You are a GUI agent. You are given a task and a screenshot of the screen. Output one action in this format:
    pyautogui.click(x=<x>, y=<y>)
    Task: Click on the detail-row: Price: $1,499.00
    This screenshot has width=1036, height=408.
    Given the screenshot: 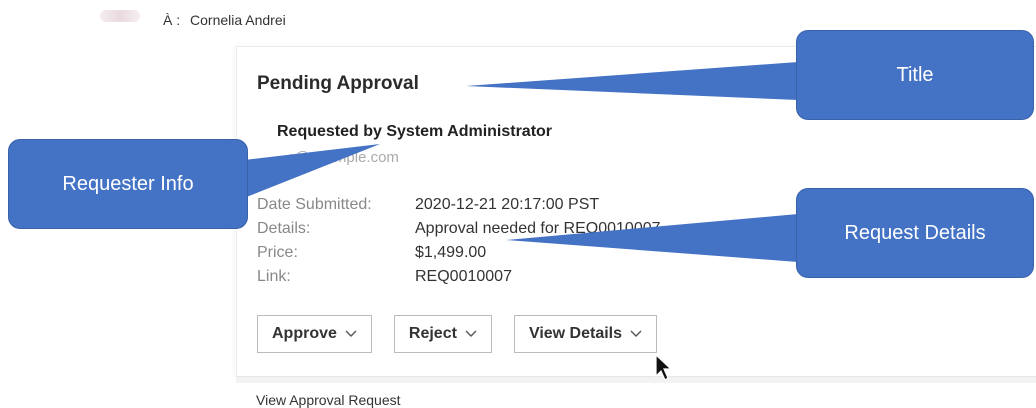 What is the action you would take?
    pyautogui.click(x=459, y=253)
    